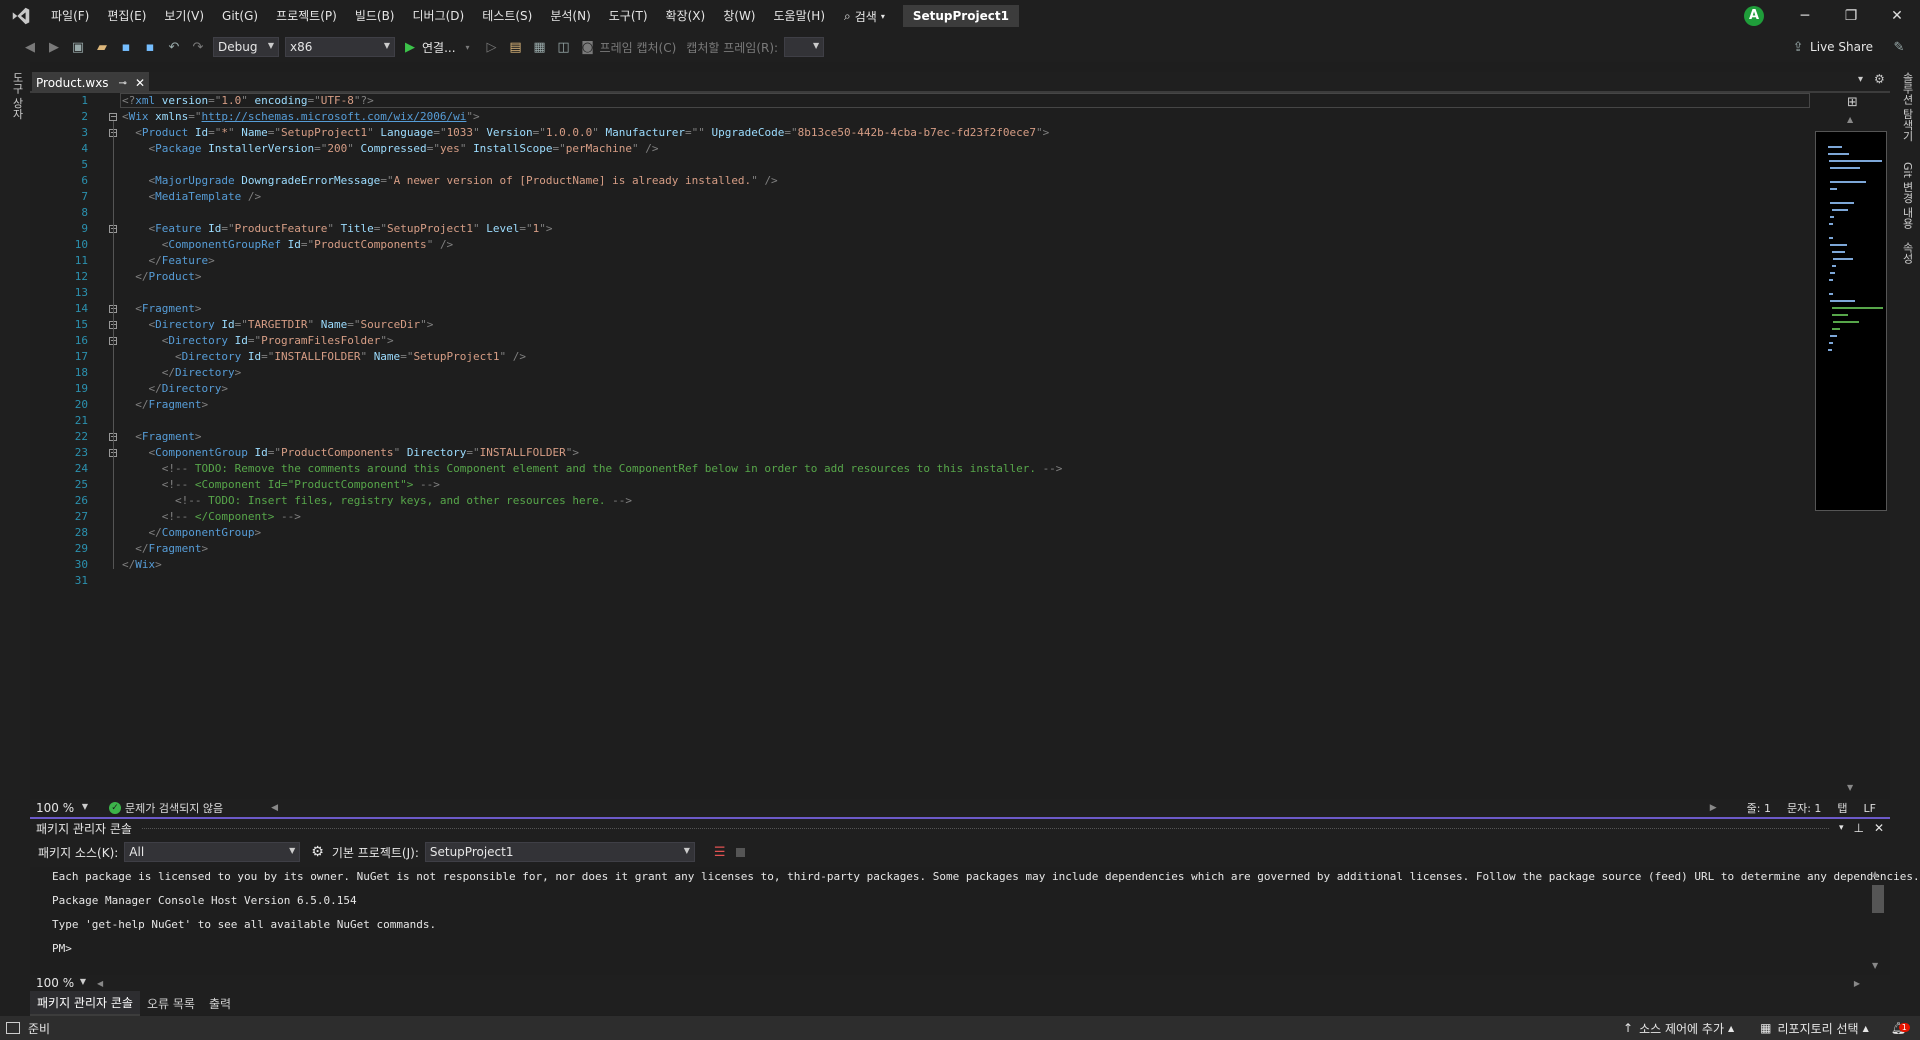  I want to click on menu-item-2: 보기(V), so click(184, 16).